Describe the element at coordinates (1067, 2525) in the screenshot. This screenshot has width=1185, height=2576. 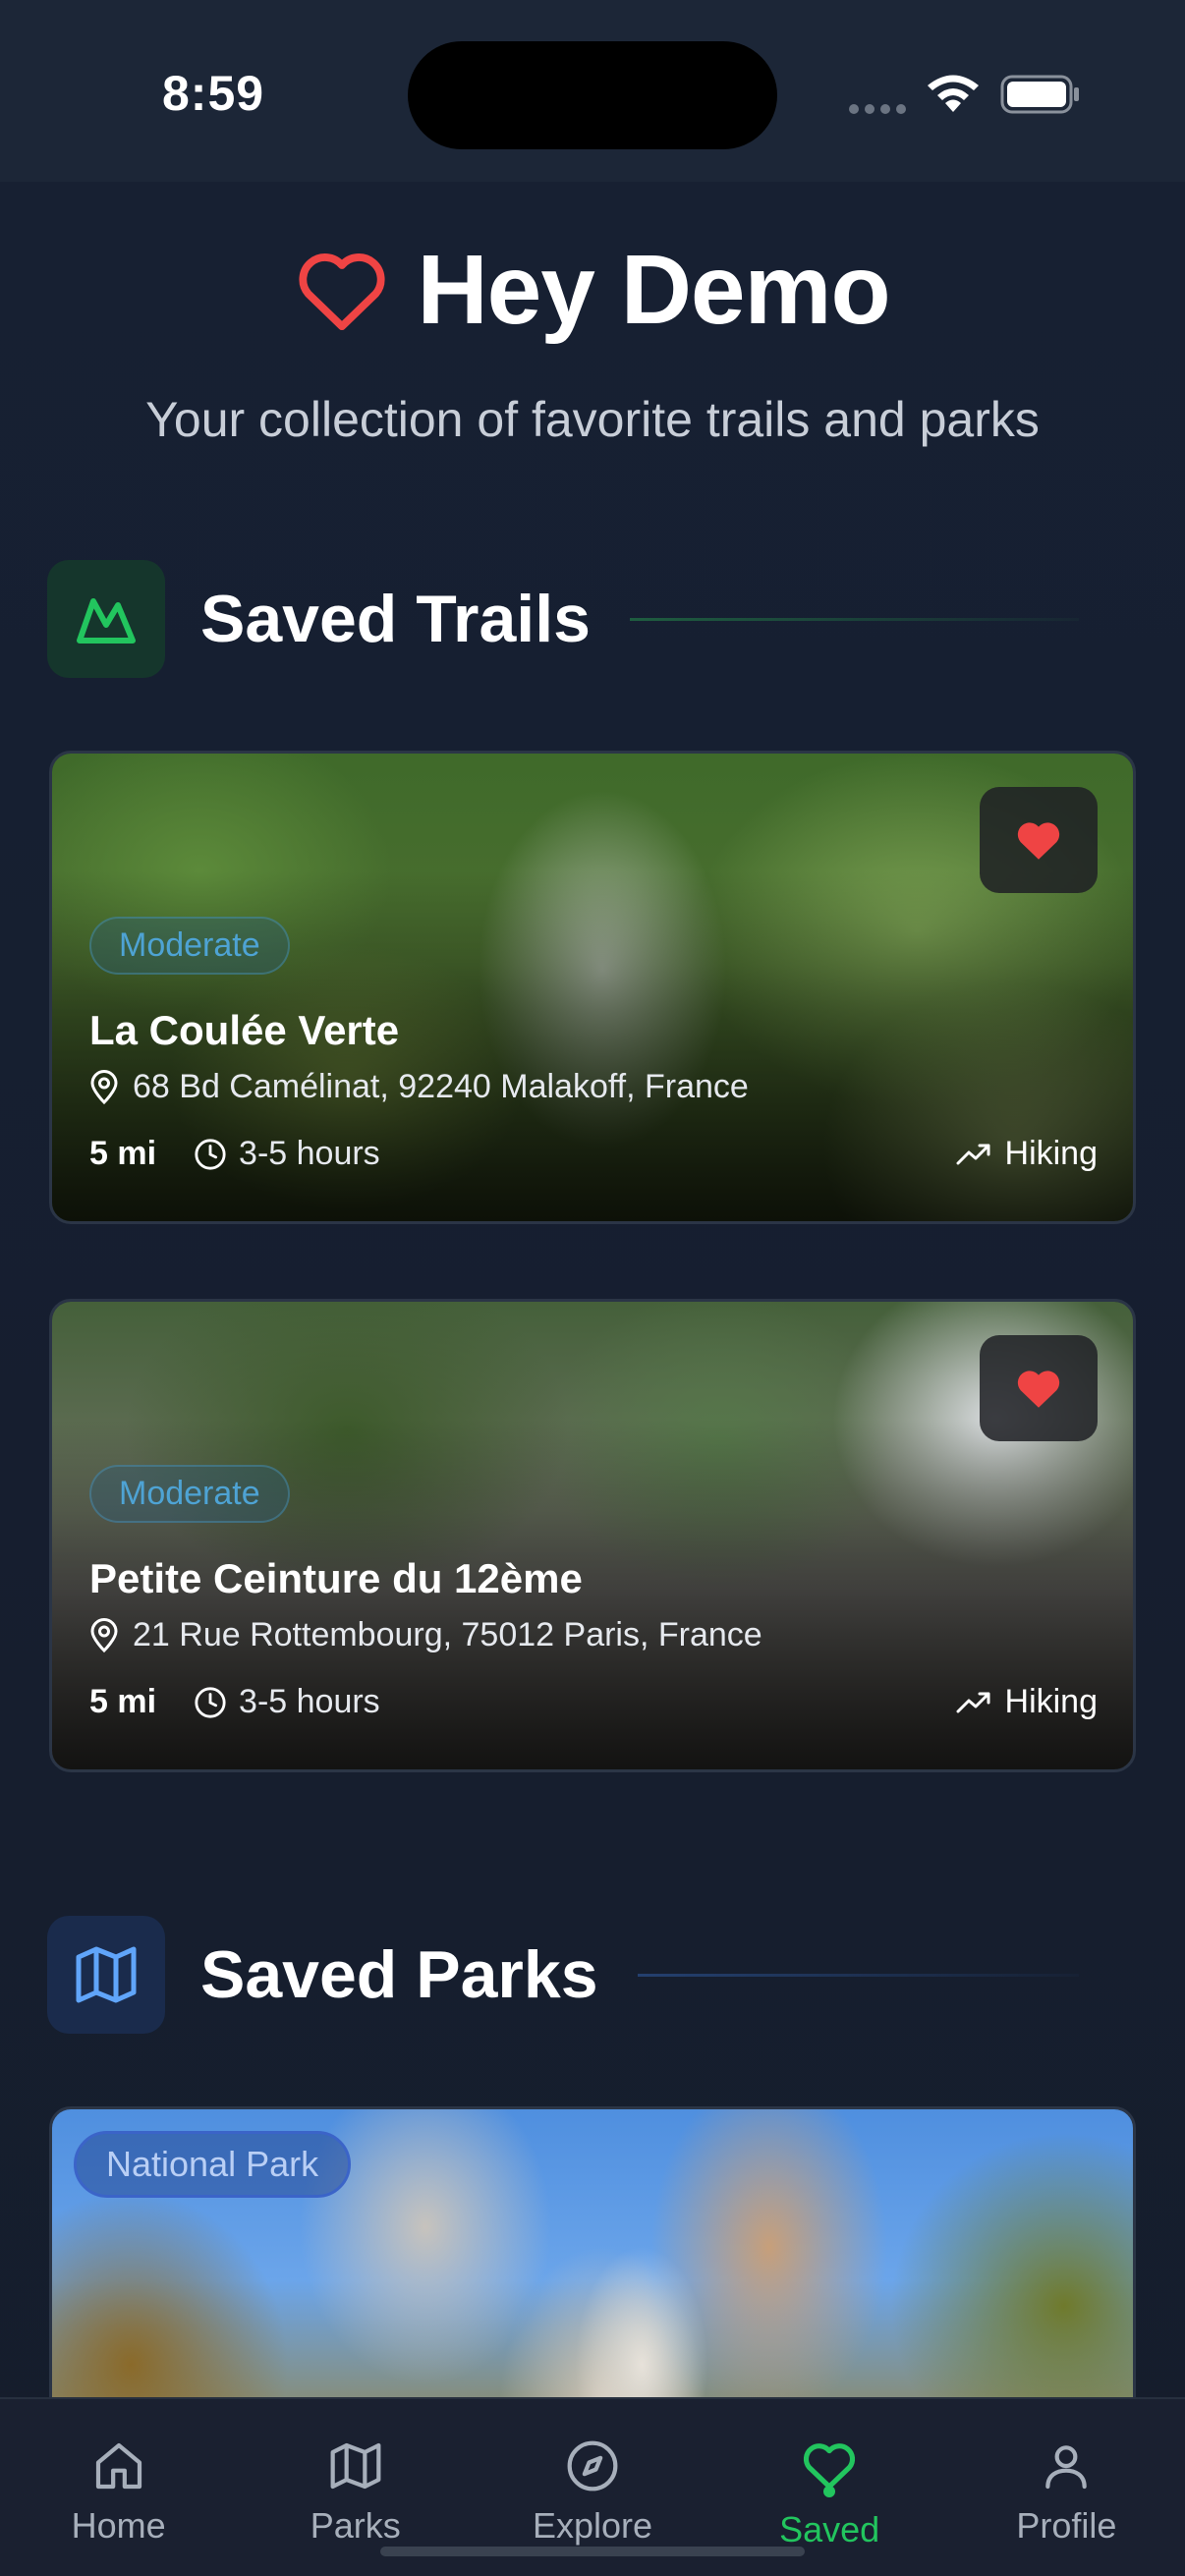
I see `tab-profile-label: Profile` at that location.